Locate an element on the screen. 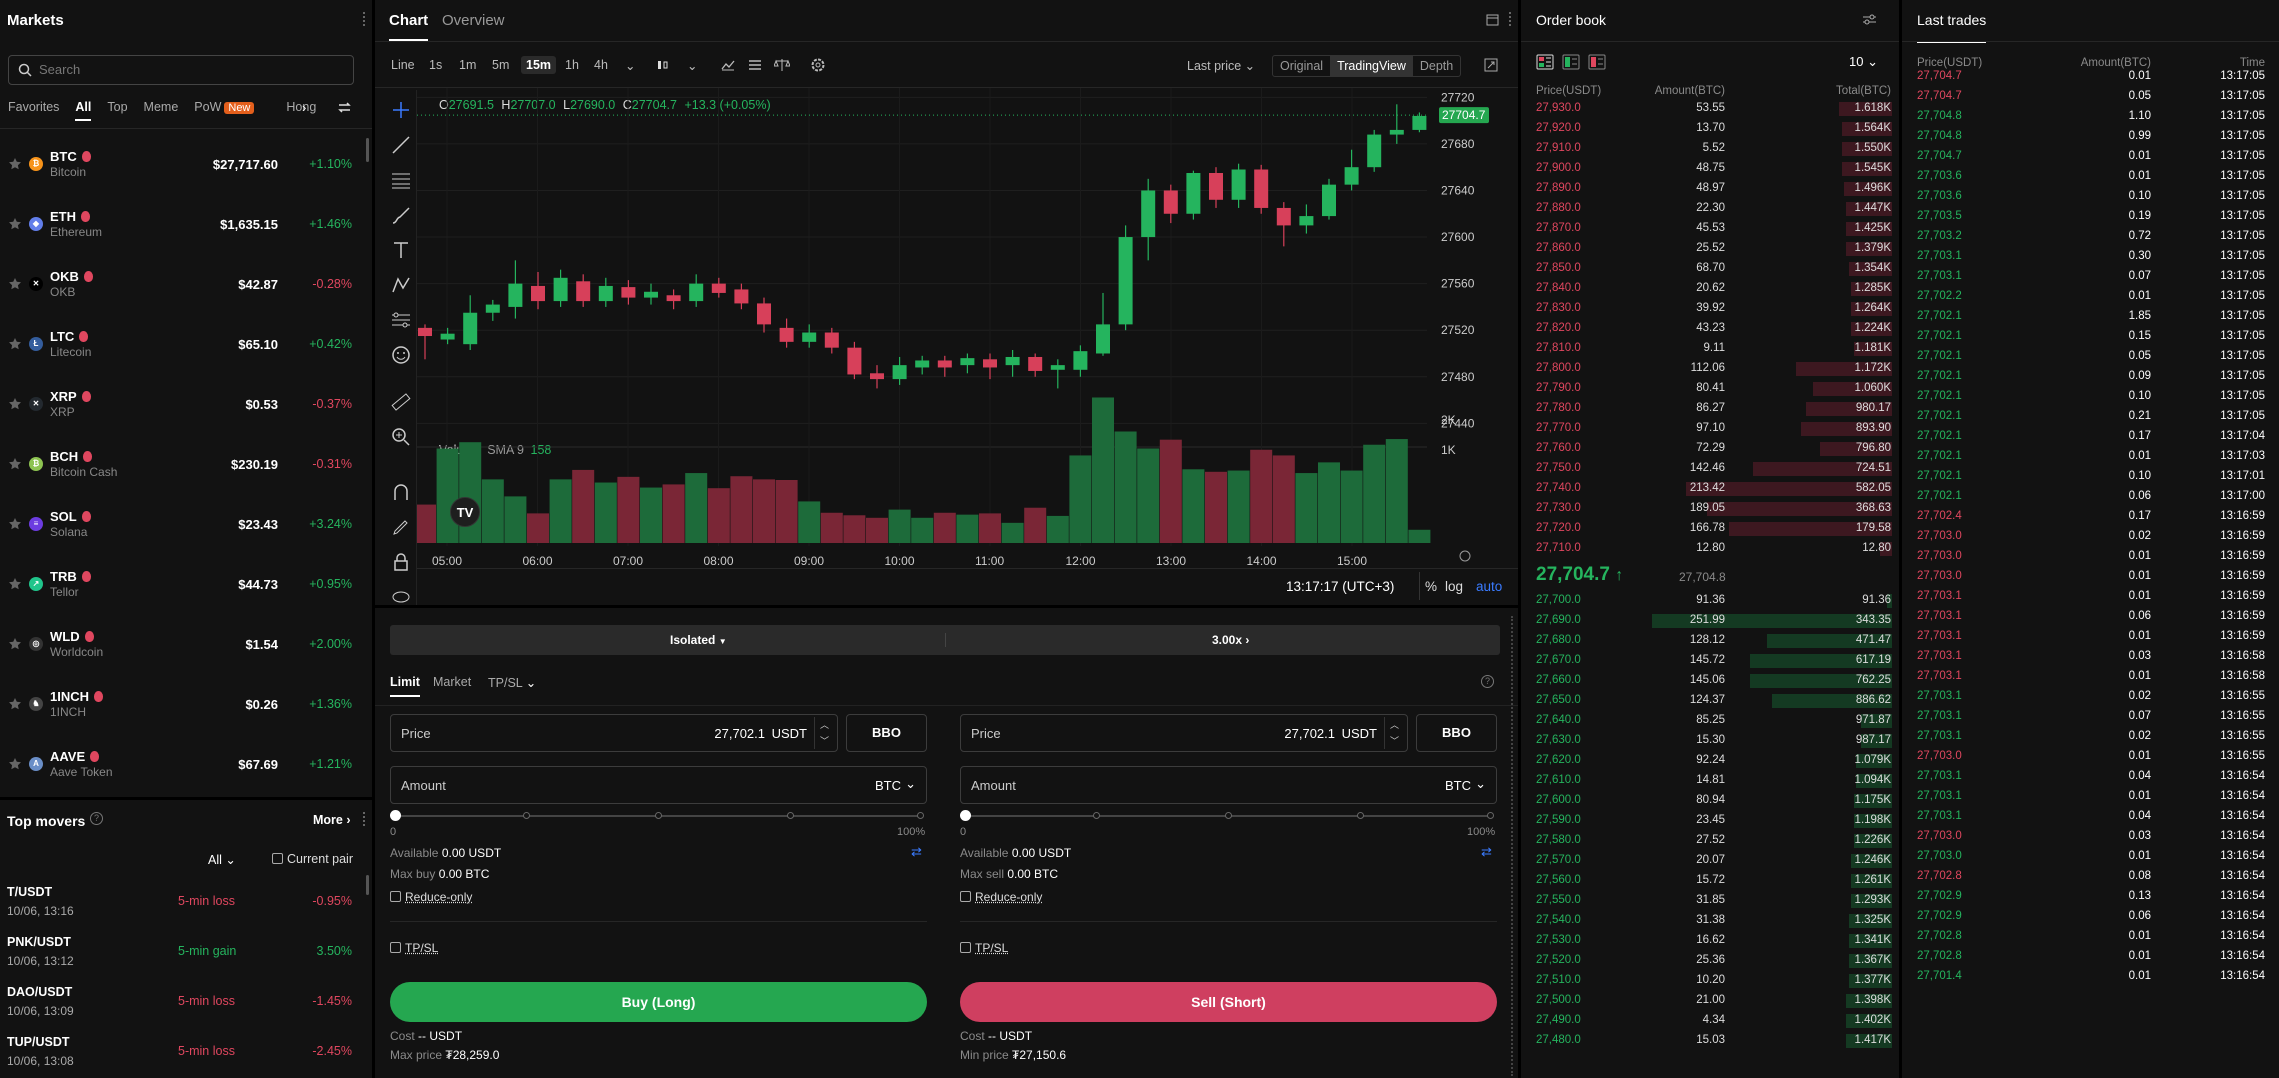  interval-line: Line is located at coordinates (403, 65).